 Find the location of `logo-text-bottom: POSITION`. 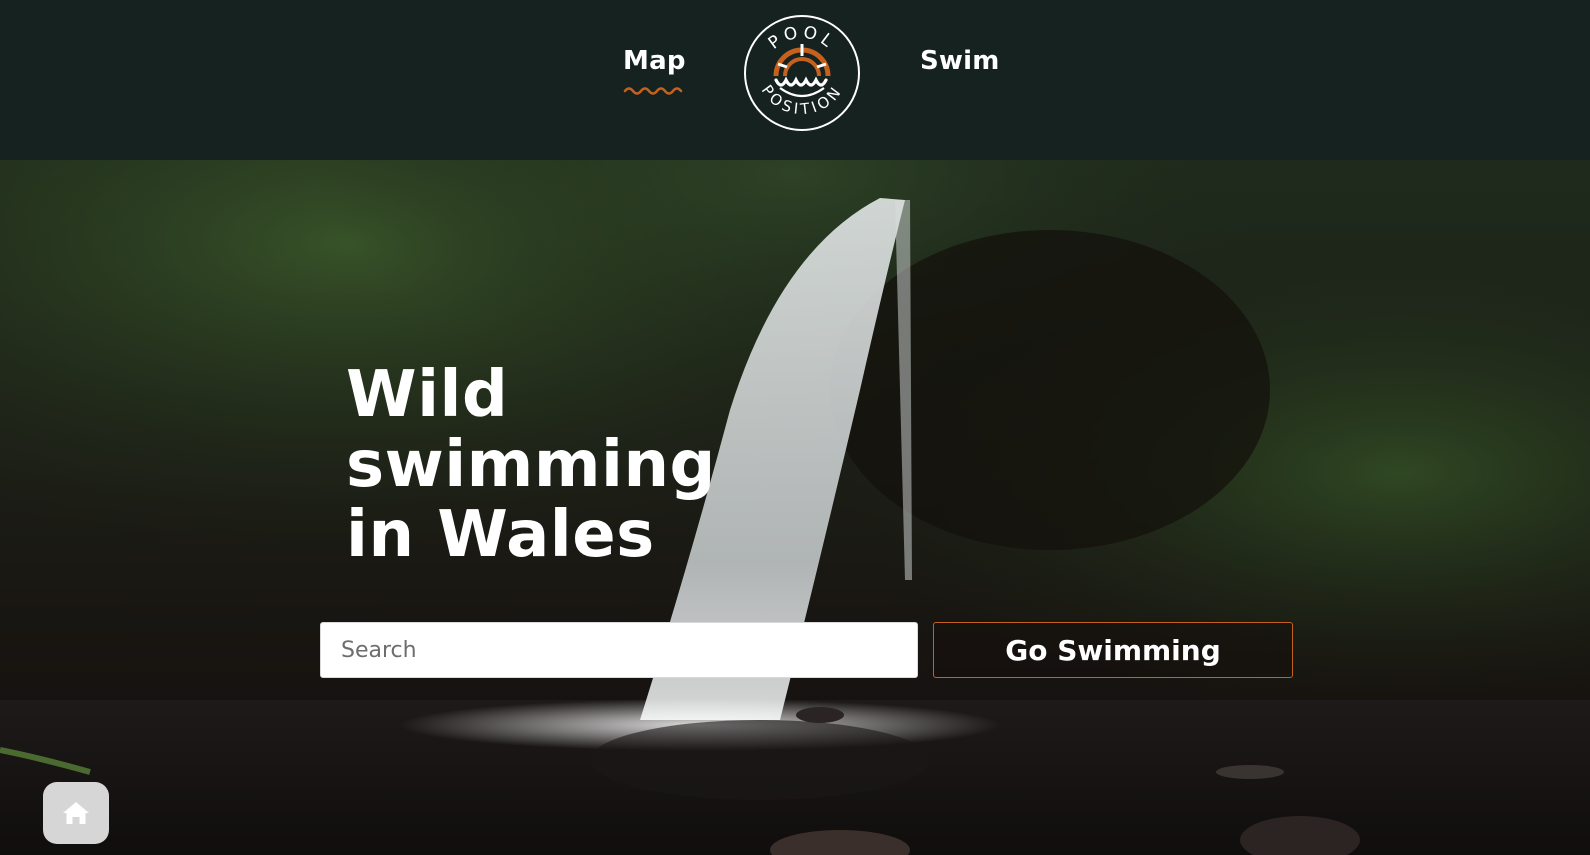

logo-text-bottom: POSITION is located at coordinates (800, 99).